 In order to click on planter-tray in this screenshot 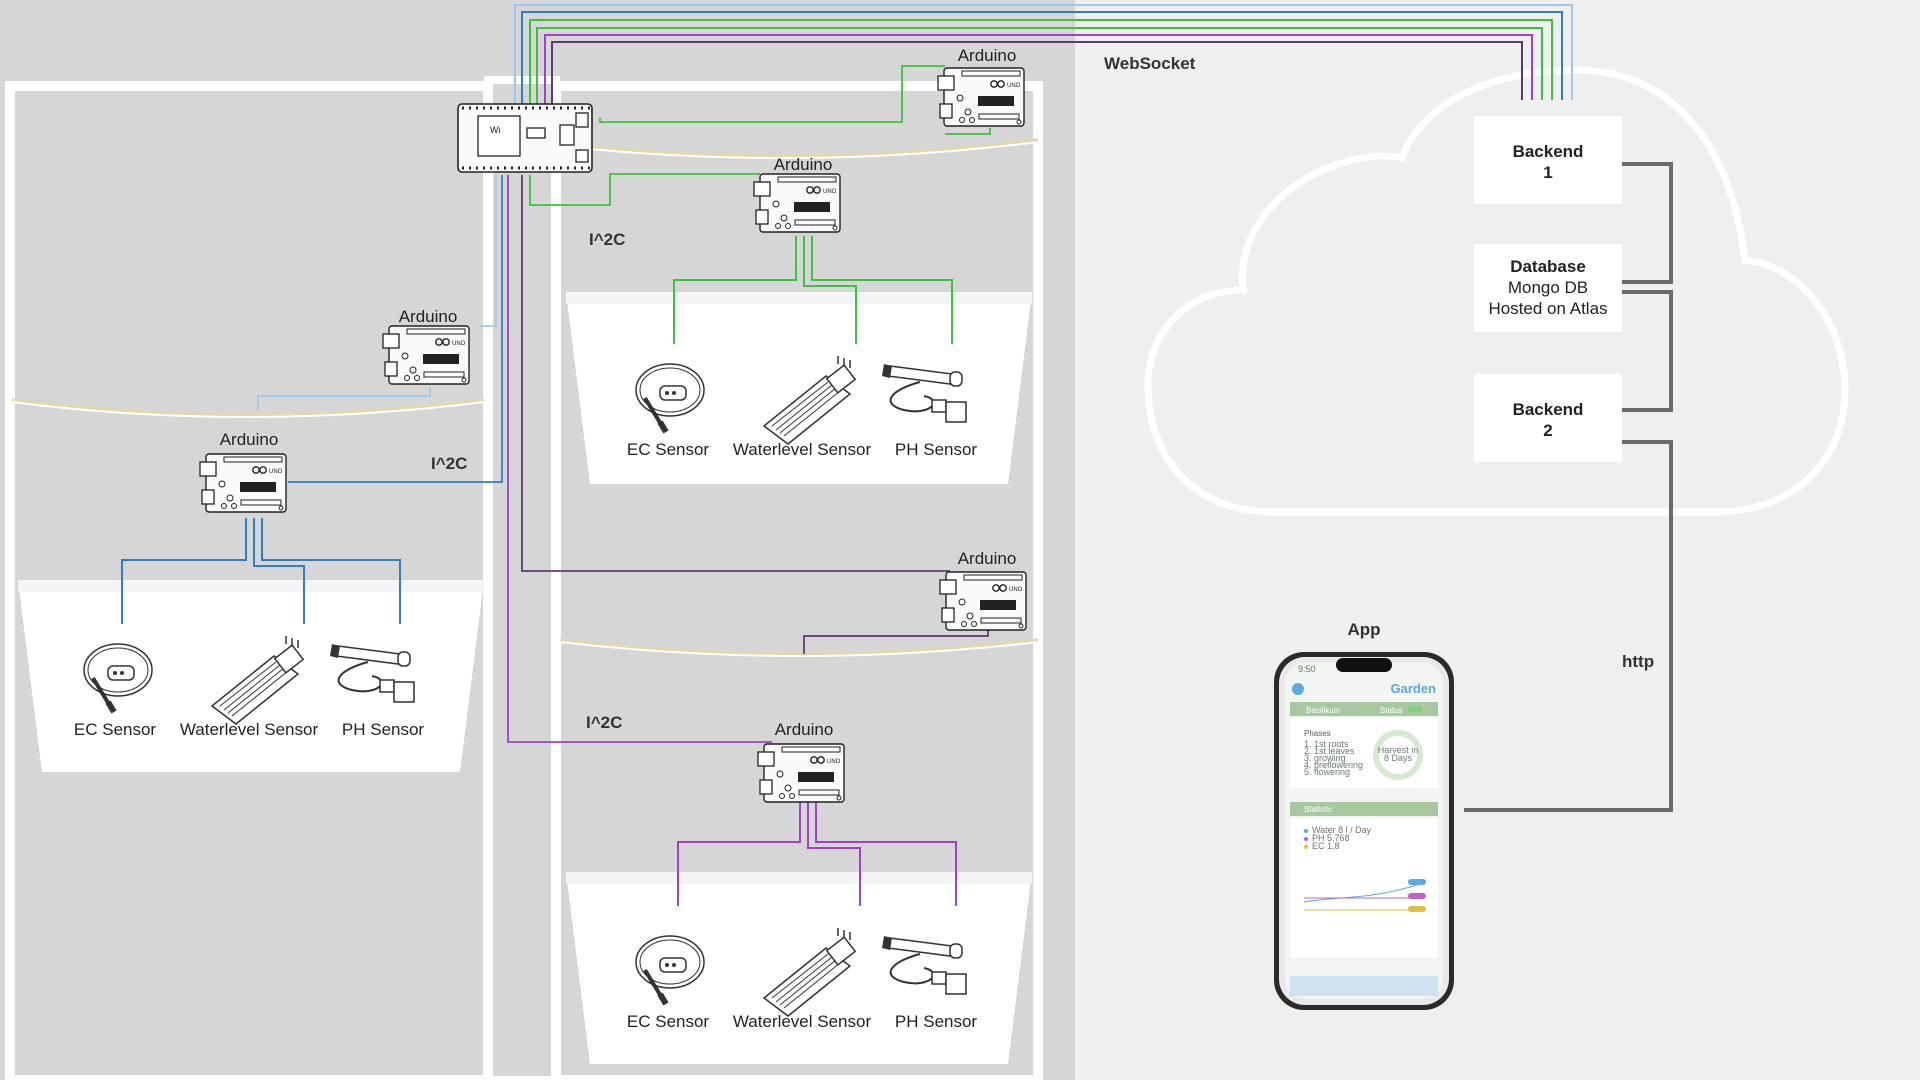, I will do `click(799, 968)`.